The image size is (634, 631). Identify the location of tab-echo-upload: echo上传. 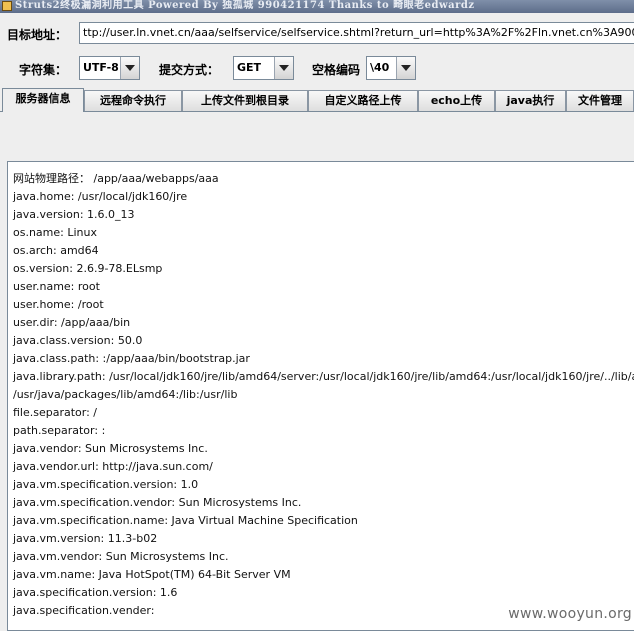
(456, 100).